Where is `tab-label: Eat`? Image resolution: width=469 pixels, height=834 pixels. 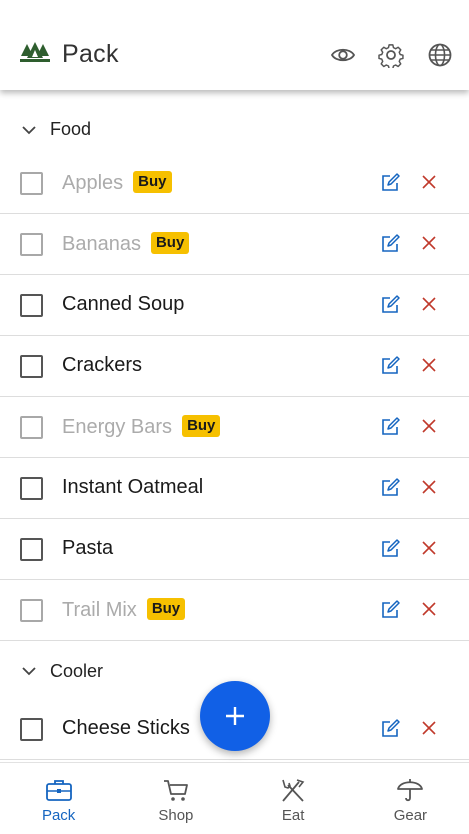 tab-label: Eat is located at coordinates (293, 815).